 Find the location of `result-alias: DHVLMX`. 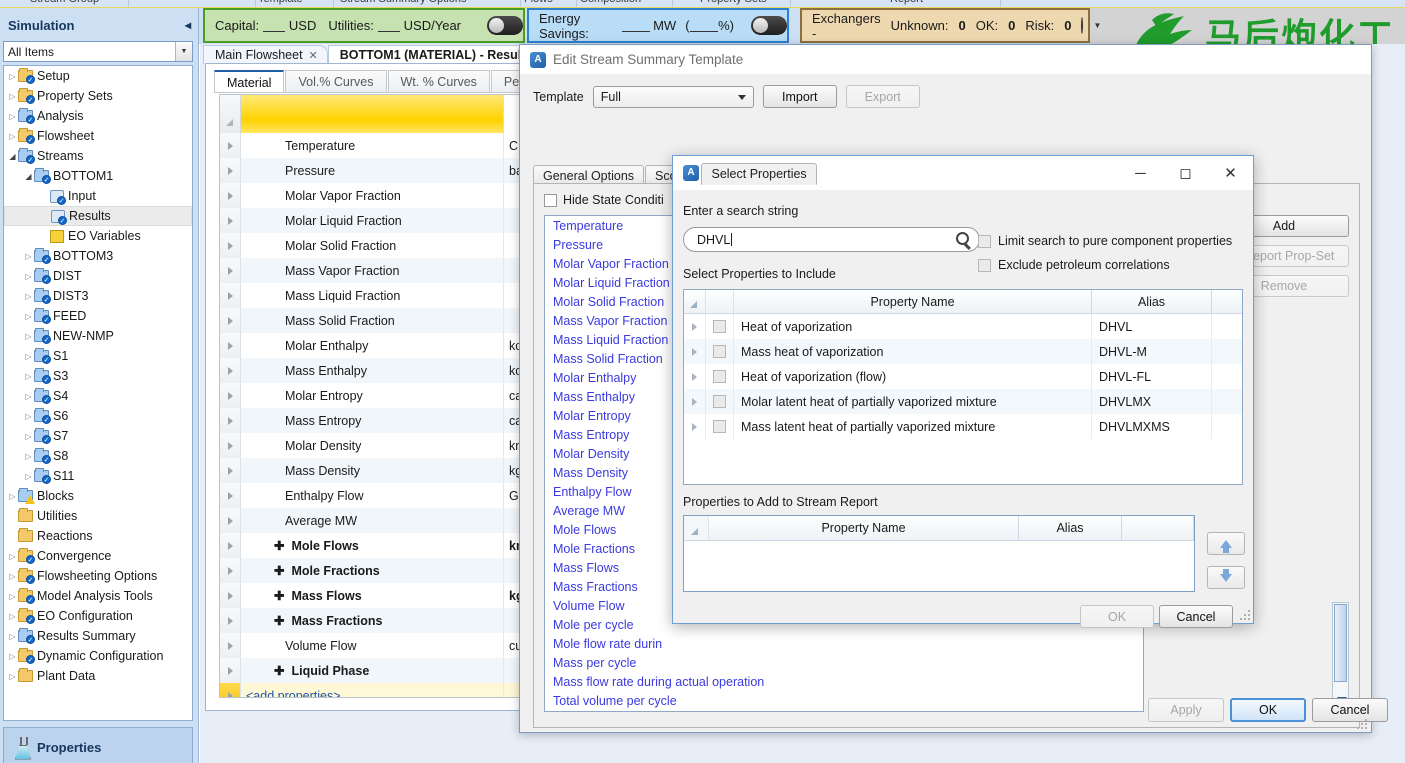

result-alias: DHVLMX is located at coordinates (1152, 401).